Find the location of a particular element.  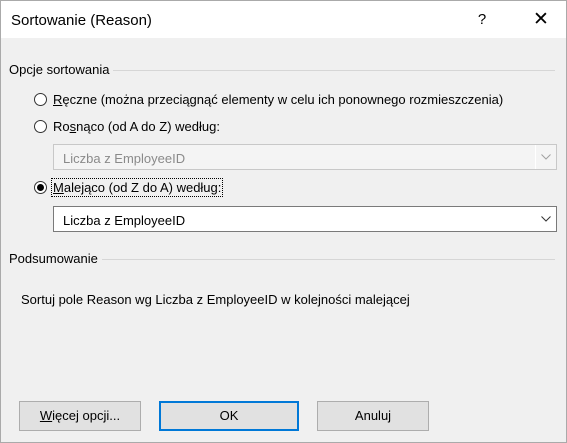

radio-manual-indicator is located at coordinates (40, 99).